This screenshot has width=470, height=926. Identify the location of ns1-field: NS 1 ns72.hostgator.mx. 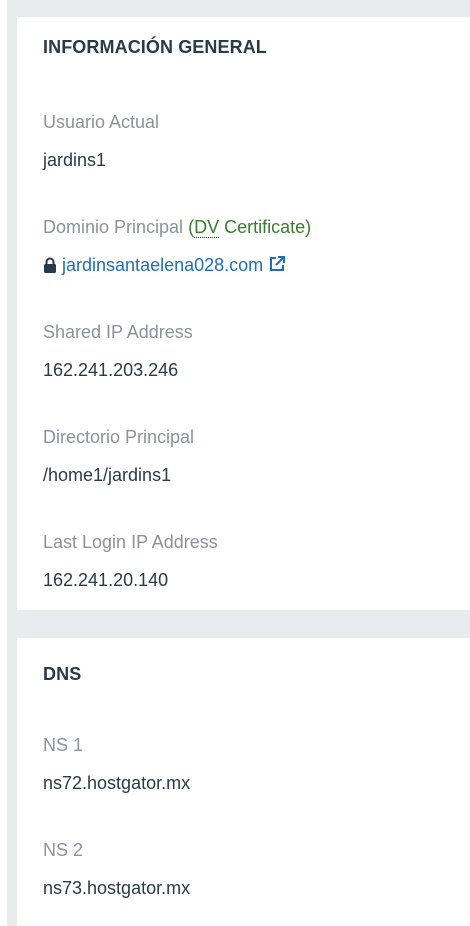
(251, 764).